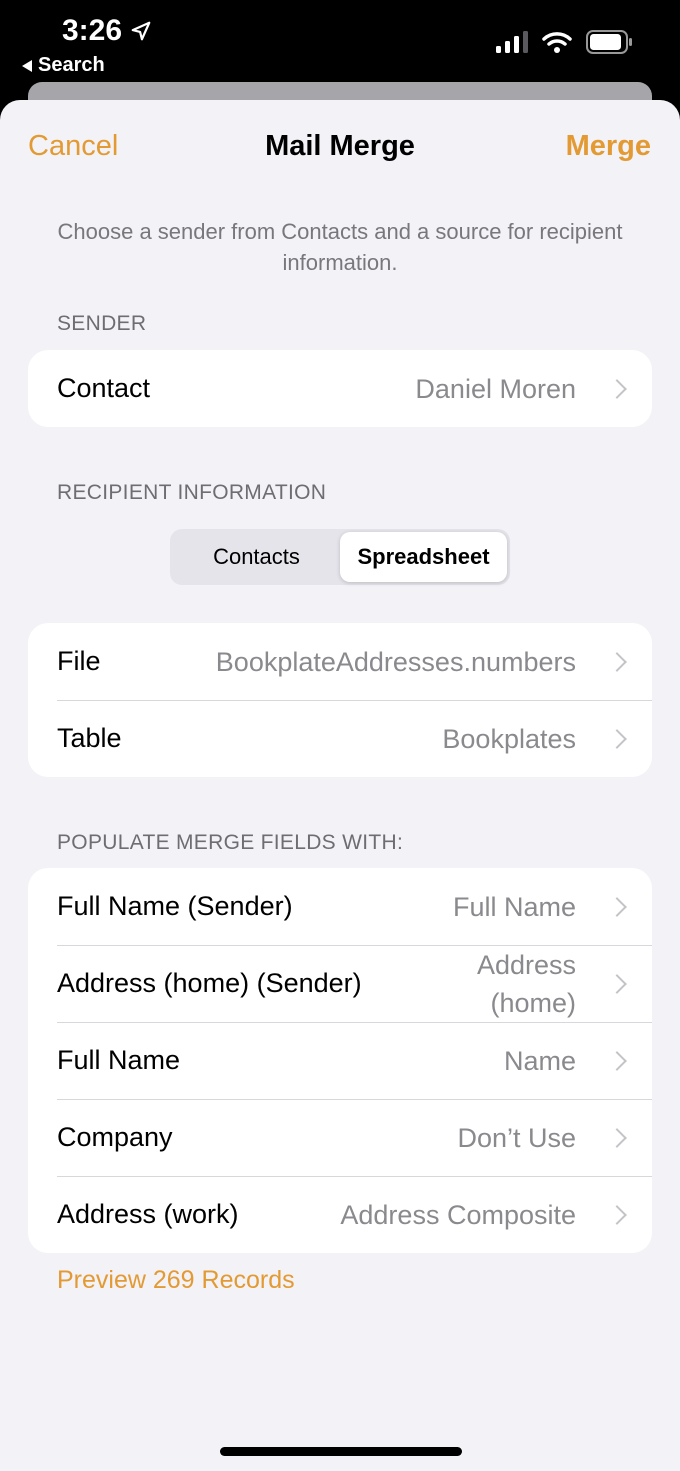 This screenshot has width=680, height=1471. I want to click on row-value: Address (home), so click(526, 983).